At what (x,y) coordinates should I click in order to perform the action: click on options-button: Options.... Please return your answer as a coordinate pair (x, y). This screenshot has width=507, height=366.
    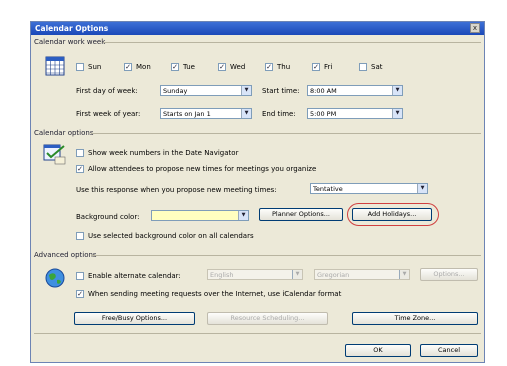
    Looking at the image, I should click on (449, 274).